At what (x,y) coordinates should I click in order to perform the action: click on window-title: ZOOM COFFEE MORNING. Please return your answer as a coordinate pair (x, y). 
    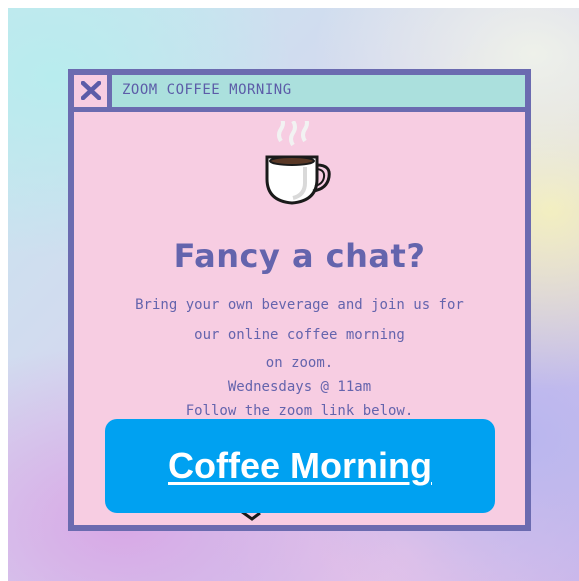
    Looking at the image, I should click on (207, 90).